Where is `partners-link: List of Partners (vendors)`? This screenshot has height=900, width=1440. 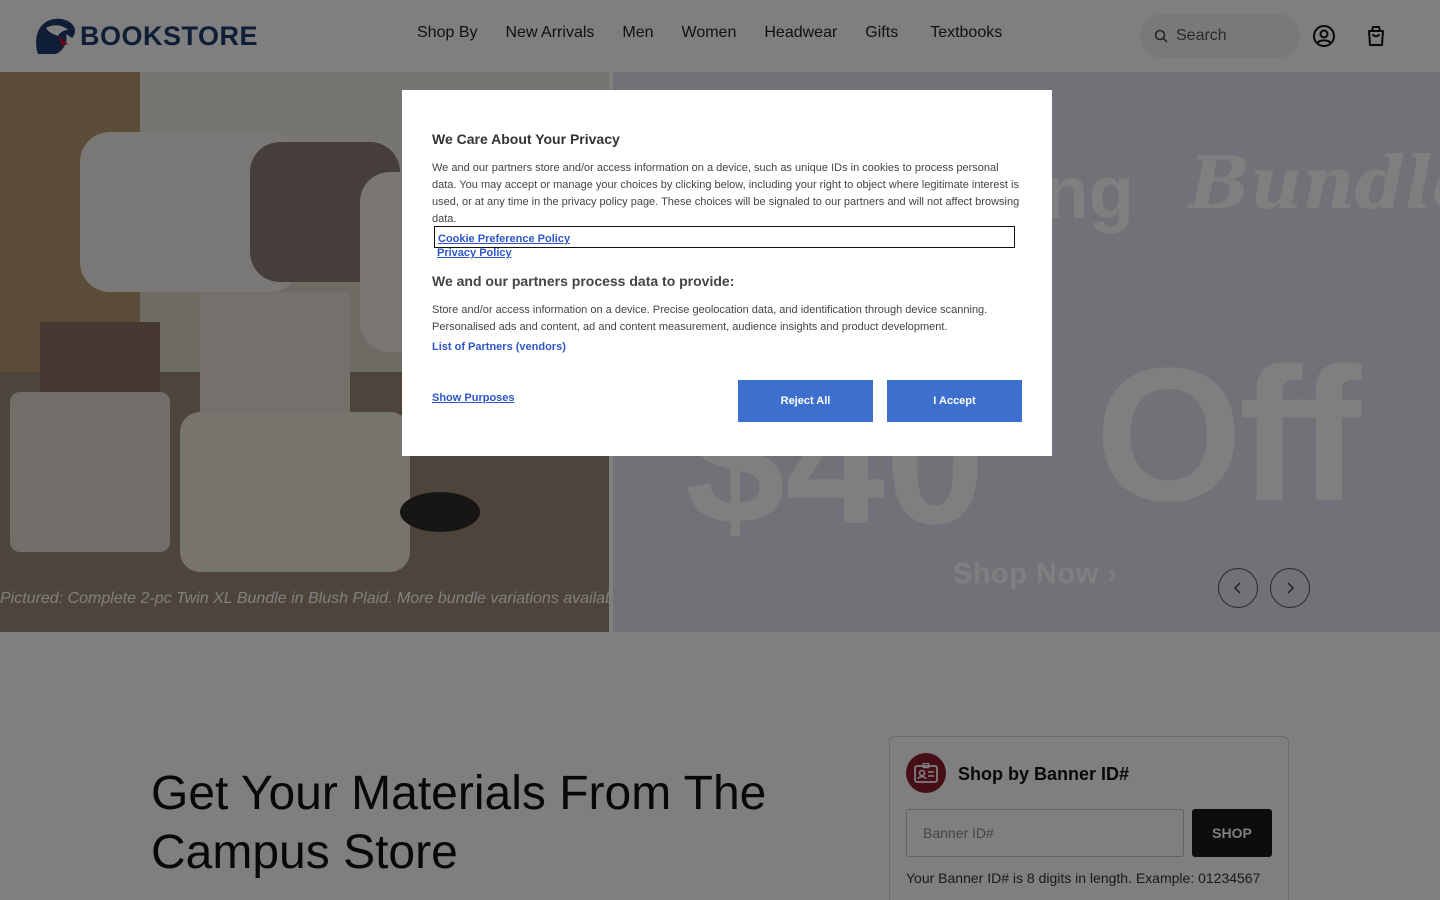
partners-link: List of Partners (vendors) is located at coordinates (499, 347).